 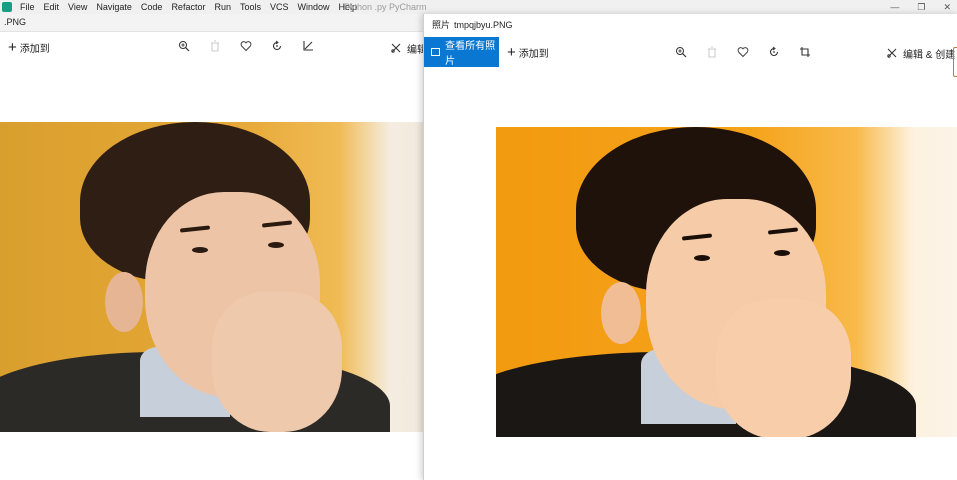 I want to click on pycharm-logo-icon, so click(x=7, y=7).